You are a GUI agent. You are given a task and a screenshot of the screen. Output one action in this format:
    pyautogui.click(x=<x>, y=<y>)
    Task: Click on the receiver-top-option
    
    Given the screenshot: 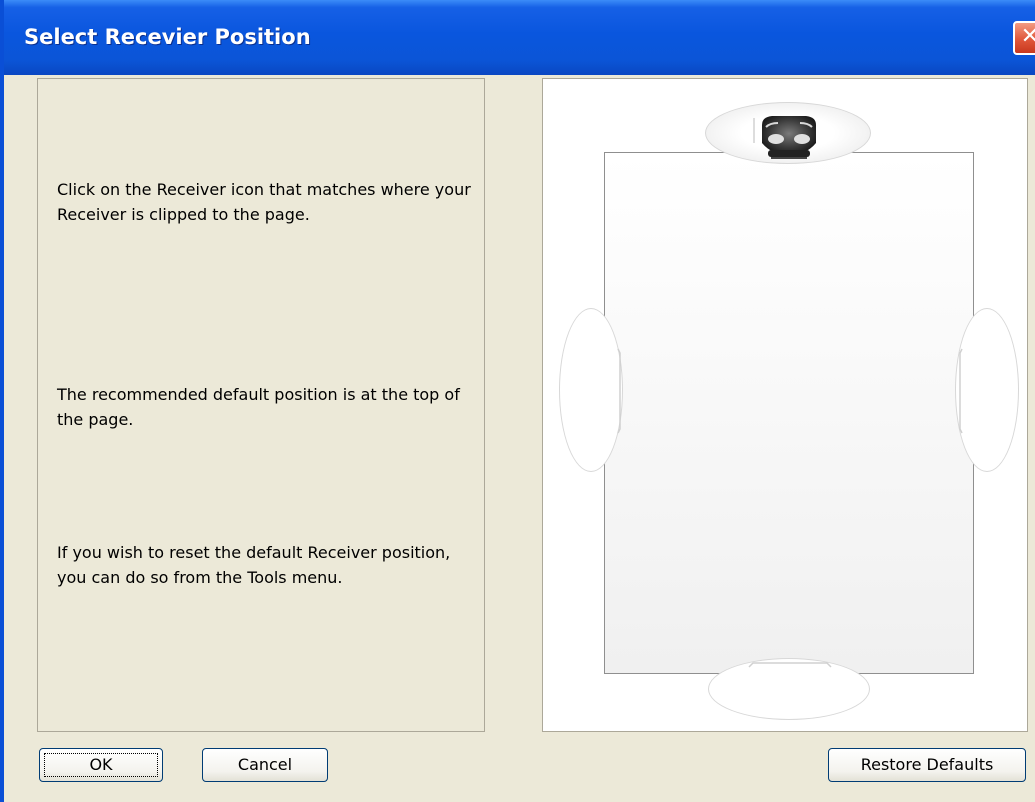 What is the action you would take?
    pyautogui.click(x=788, y=133)
    